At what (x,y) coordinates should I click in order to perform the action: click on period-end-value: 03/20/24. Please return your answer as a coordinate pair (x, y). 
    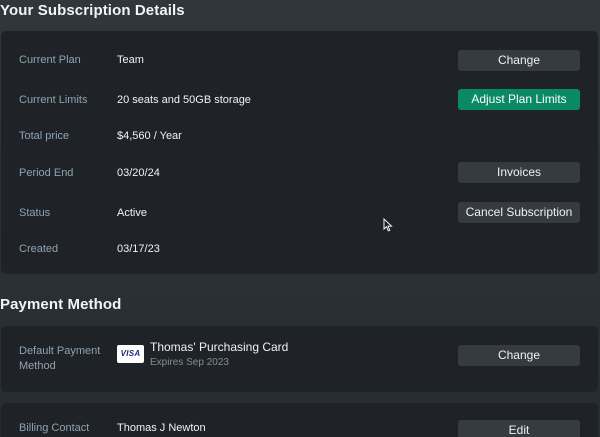
    Looking at the image, I should click on (138, 173).